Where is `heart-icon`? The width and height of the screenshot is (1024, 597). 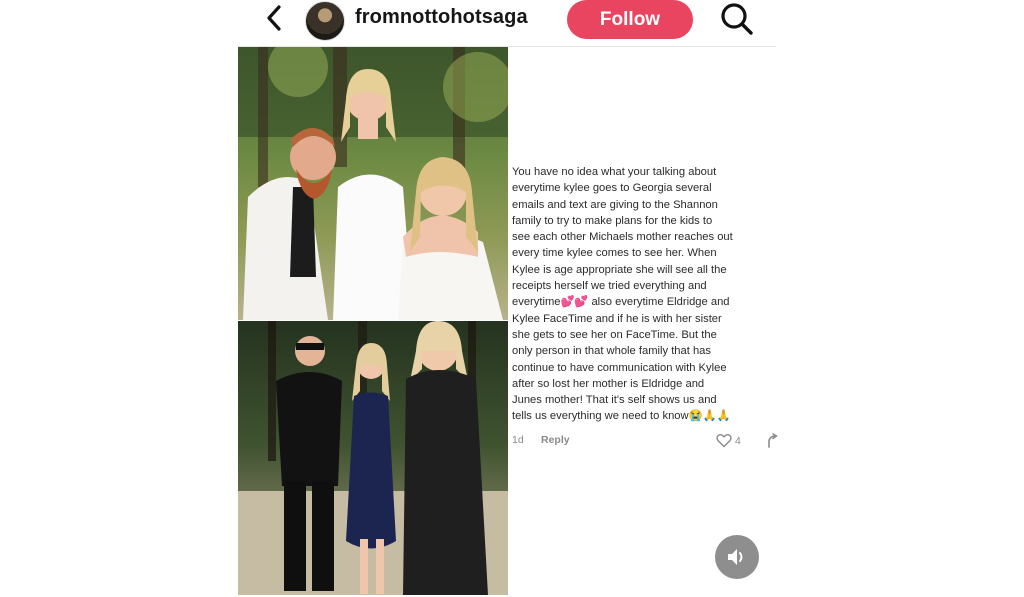 heart-icon is located at coordinates (724, 440).